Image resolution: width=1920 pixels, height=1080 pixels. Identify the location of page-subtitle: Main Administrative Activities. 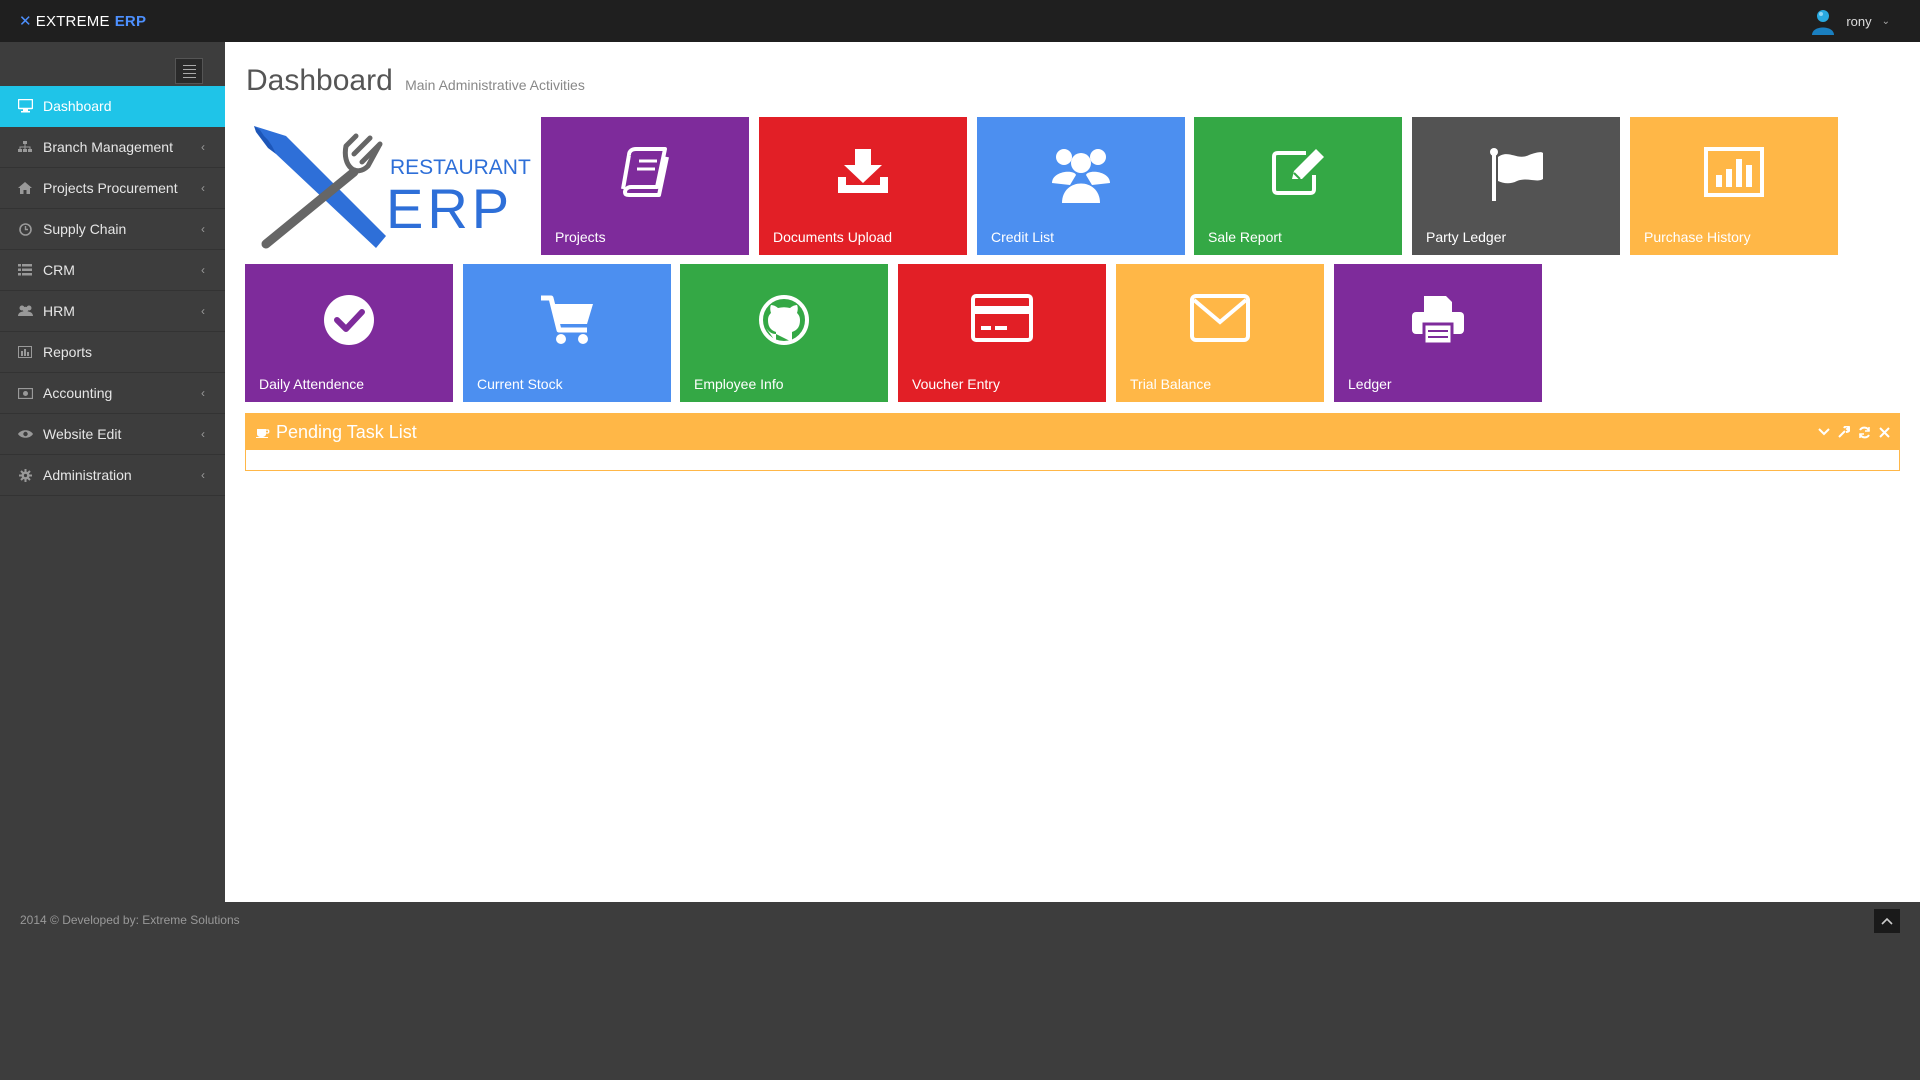
(495, 85).